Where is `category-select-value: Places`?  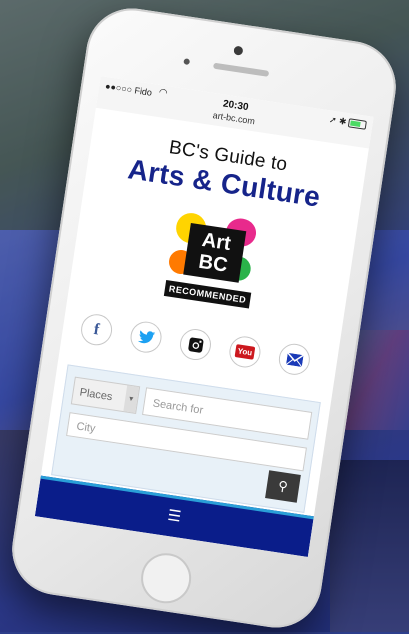 category-select-value: Places is located at coordinates (96, 395).